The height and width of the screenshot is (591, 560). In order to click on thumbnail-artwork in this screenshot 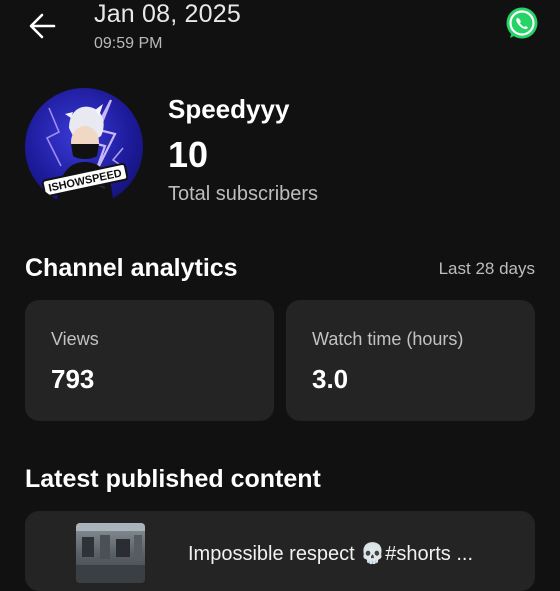, I will do `click(110, 553)`.